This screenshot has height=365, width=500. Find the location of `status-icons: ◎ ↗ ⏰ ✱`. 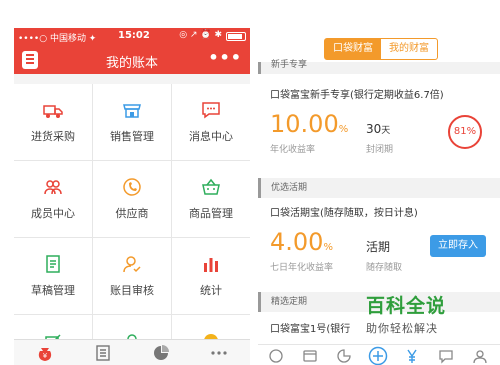

status-icons: ◎ ↗ ⏰ ✱ is located at coordinates (200, 35).